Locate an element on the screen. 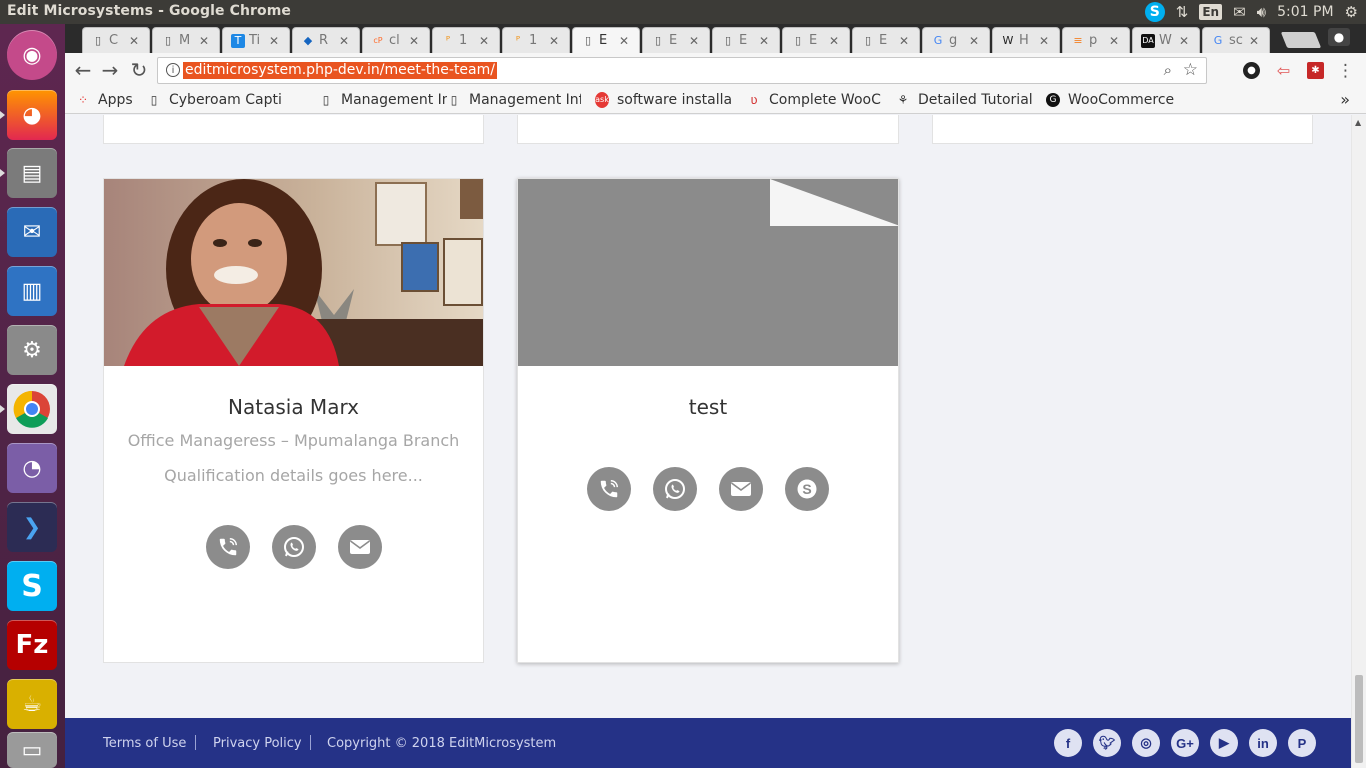 Image resolution: width=1366 pixels, height=768 pixels. reload-icon: ↻ is located at coordinates (139, 70).